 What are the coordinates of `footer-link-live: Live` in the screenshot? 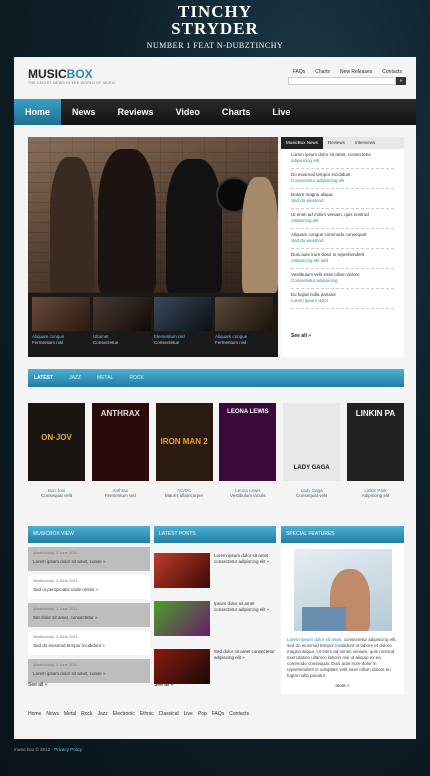 It's located at (188, 714).